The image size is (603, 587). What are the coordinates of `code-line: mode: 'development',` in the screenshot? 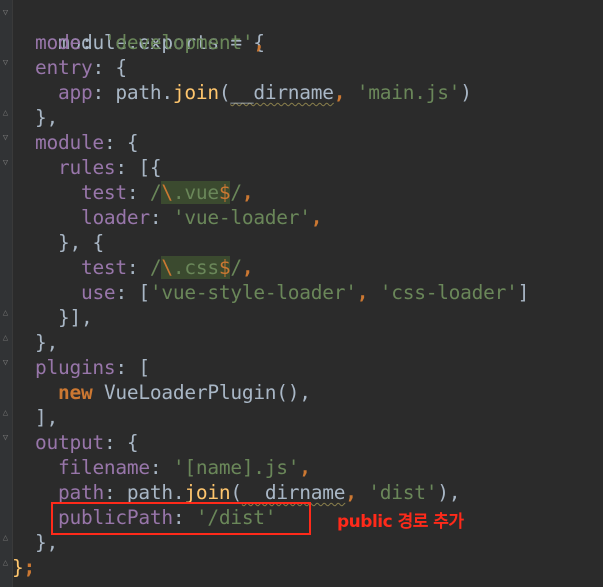 It's located at (138, 42).